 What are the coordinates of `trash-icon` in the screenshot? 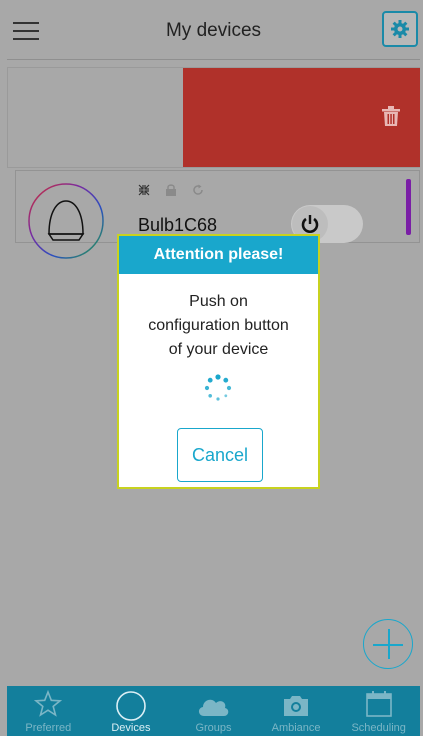 It's located at (391, 116).